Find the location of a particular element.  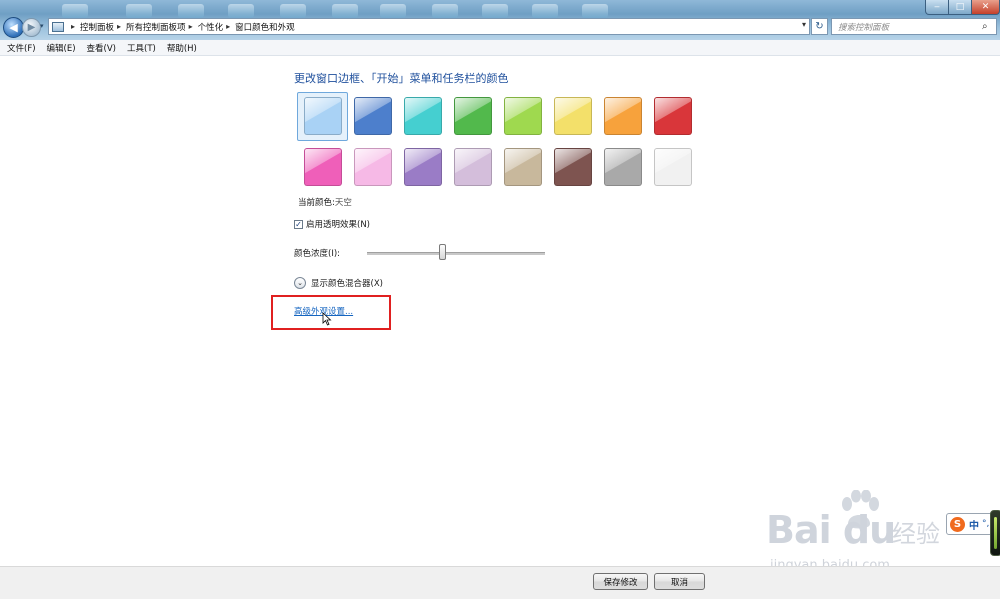

close-button: ✕ is located at coordinates (985, 7).